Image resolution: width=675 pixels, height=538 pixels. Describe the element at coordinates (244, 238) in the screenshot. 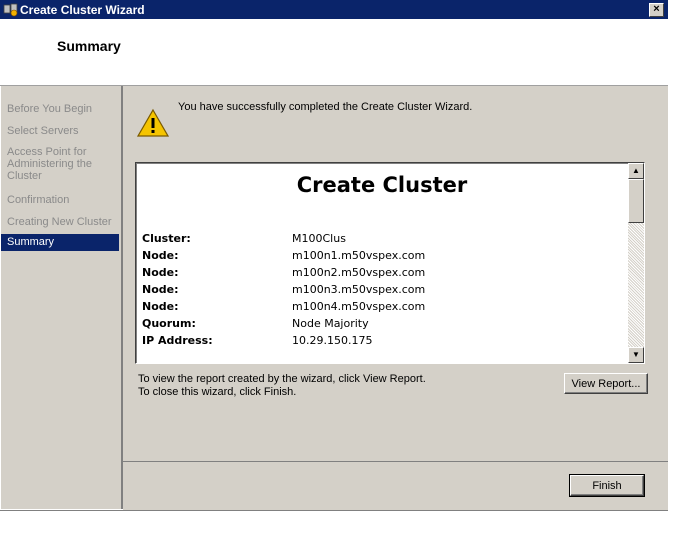

I see `report-row: Cluster: M100Clus` at that location.